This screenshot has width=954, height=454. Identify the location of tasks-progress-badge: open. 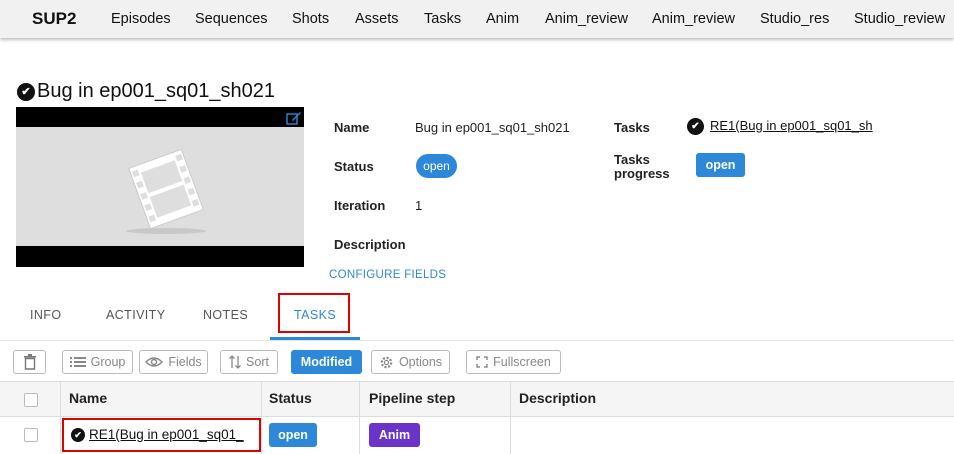
(720, 165).